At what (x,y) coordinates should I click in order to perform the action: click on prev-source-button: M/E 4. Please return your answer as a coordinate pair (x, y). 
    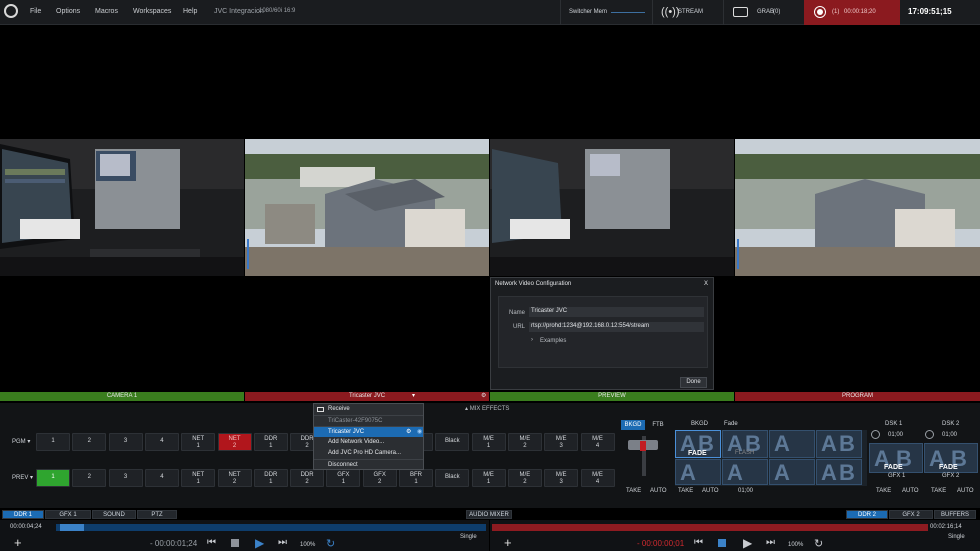
    Looking at the image, I should click on (597, 478).